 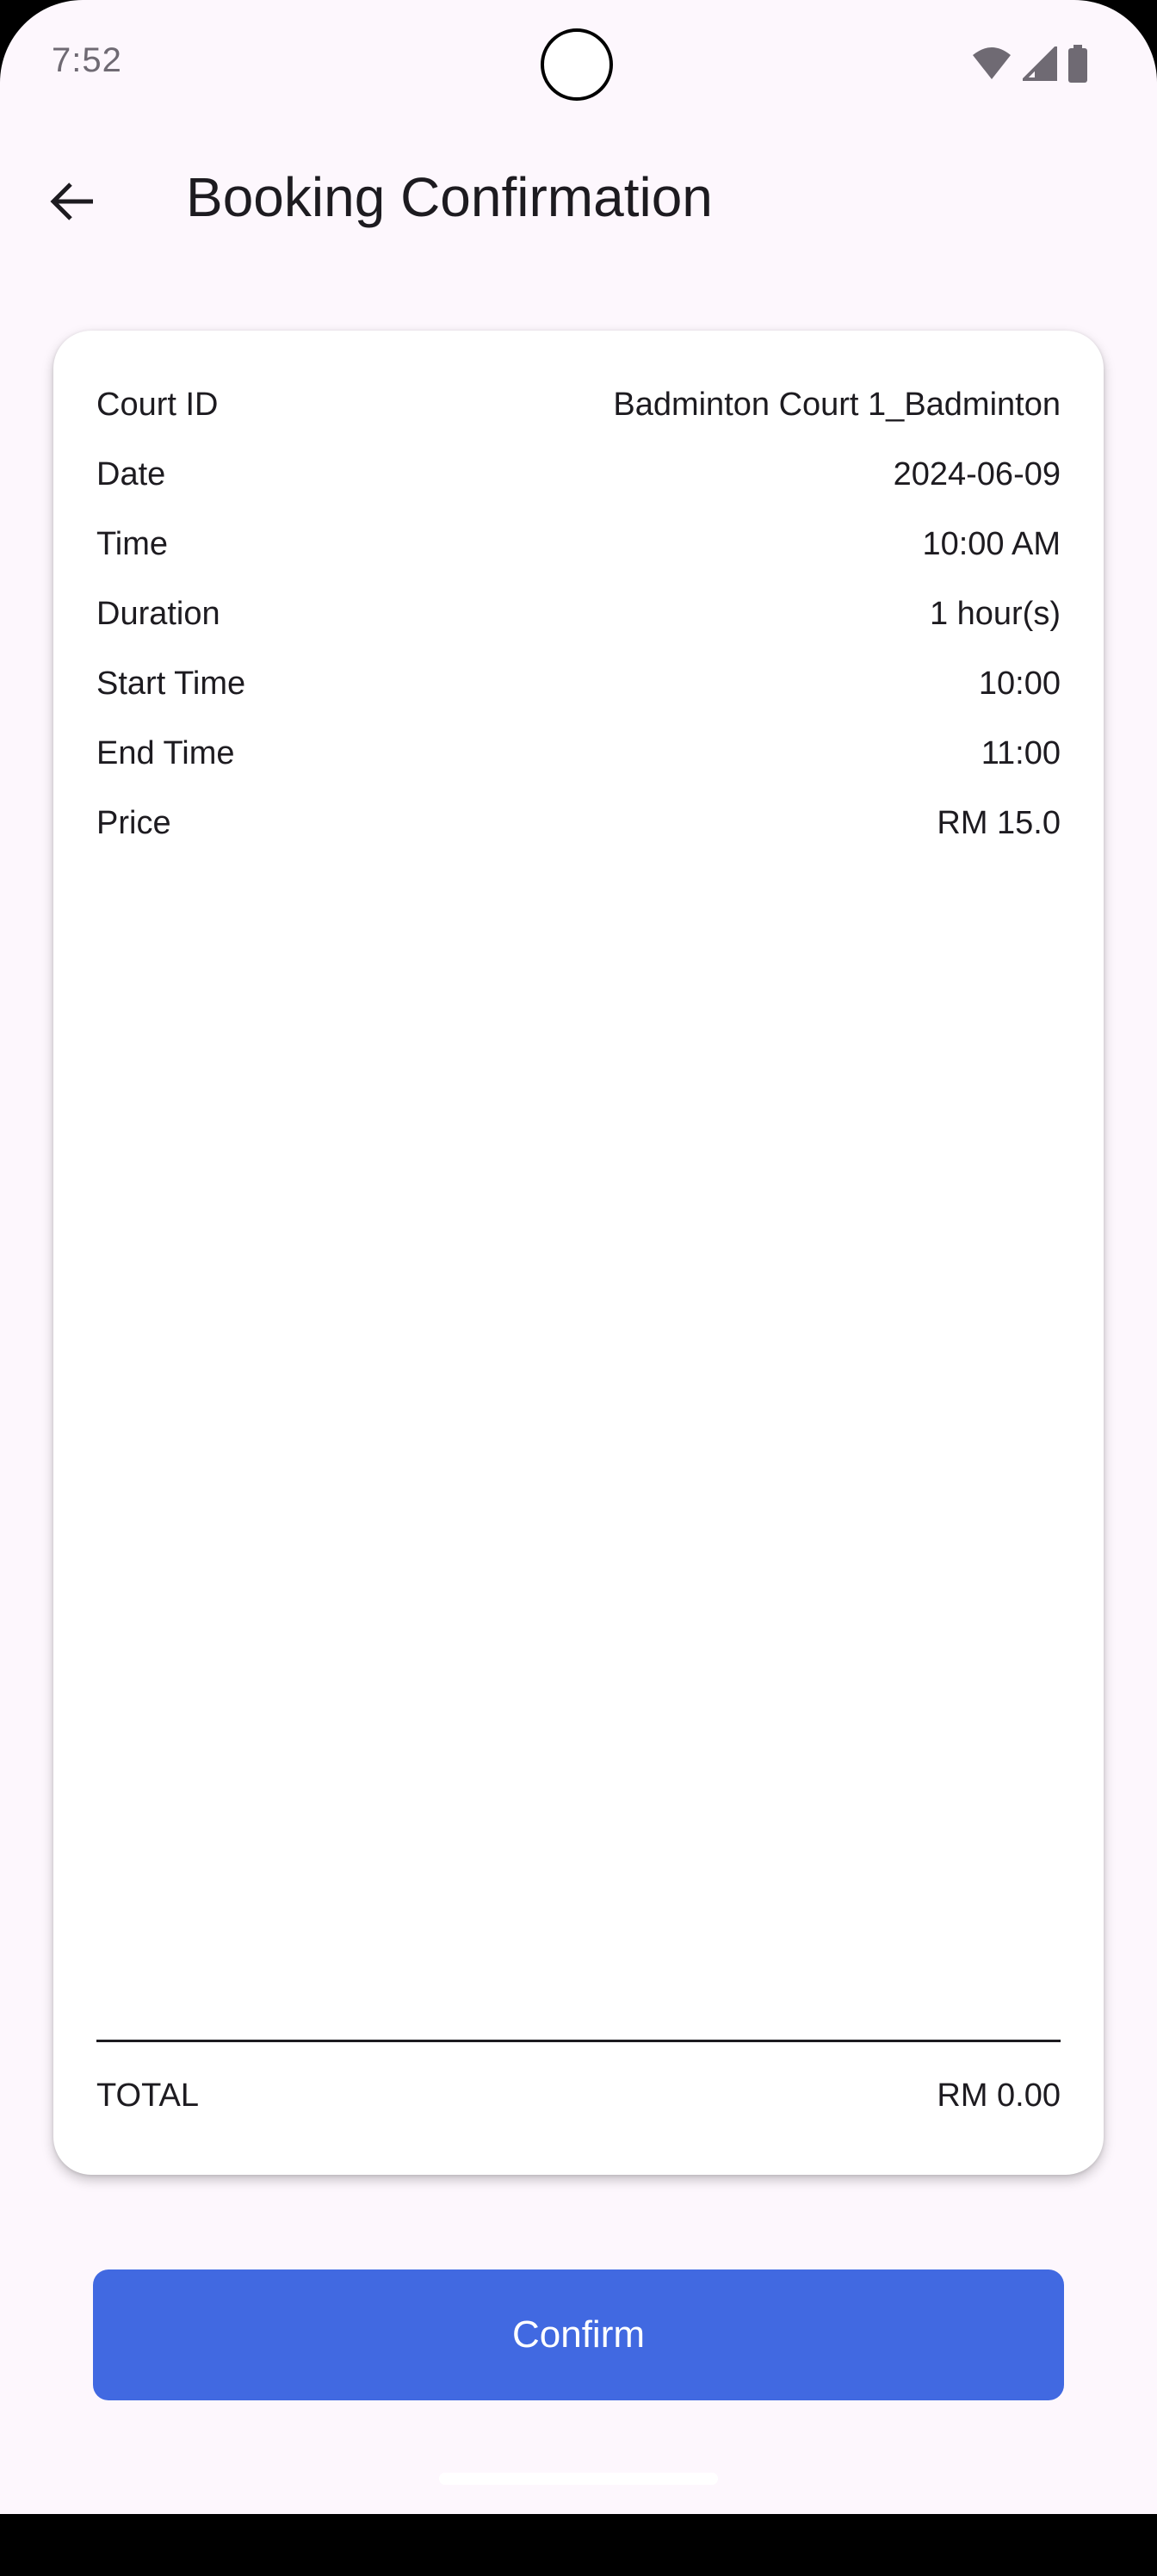 I want to click on navigation-bar, so click(x=579, y=2545).